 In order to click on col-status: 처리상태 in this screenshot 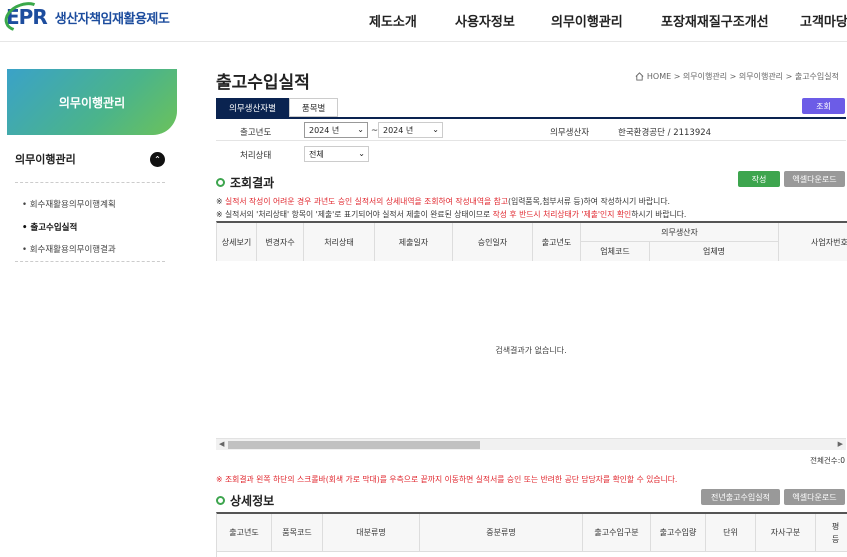, I will do `click(339, 242)`.